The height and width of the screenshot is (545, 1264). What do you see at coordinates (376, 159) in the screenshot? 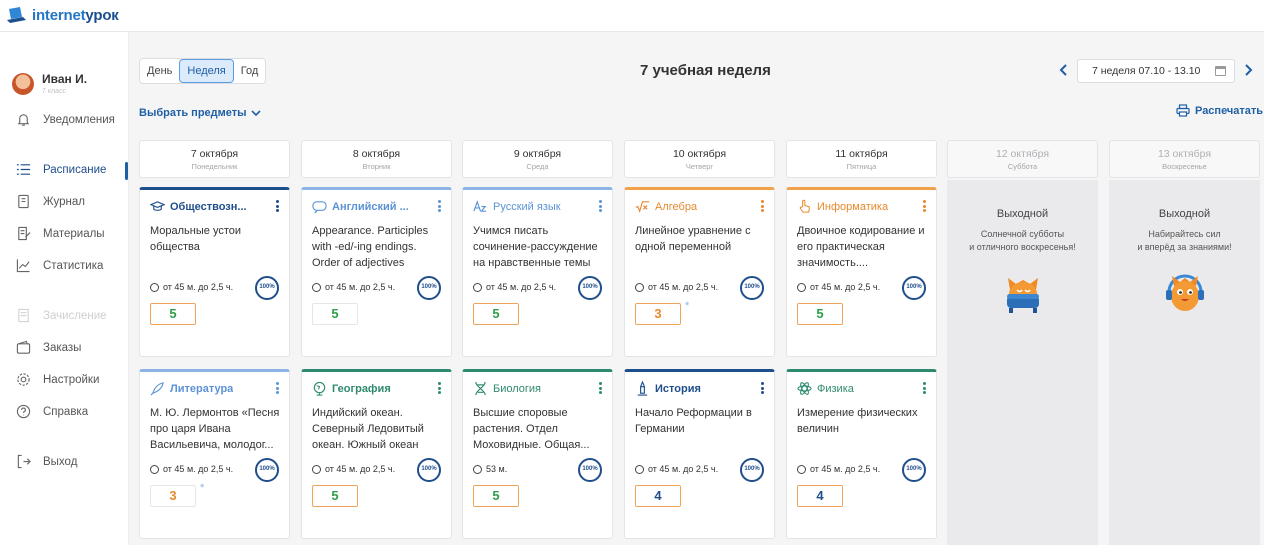
I see `day-header: 8 октября Вторник` at bounding box center [376, 159].